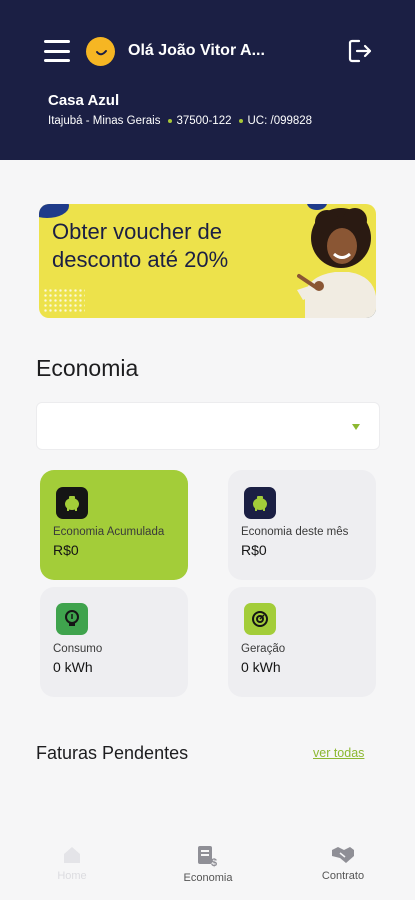 This screenshot has height=900, width=415. I want to click on property-name: Casa Azul, so click(84, 100).